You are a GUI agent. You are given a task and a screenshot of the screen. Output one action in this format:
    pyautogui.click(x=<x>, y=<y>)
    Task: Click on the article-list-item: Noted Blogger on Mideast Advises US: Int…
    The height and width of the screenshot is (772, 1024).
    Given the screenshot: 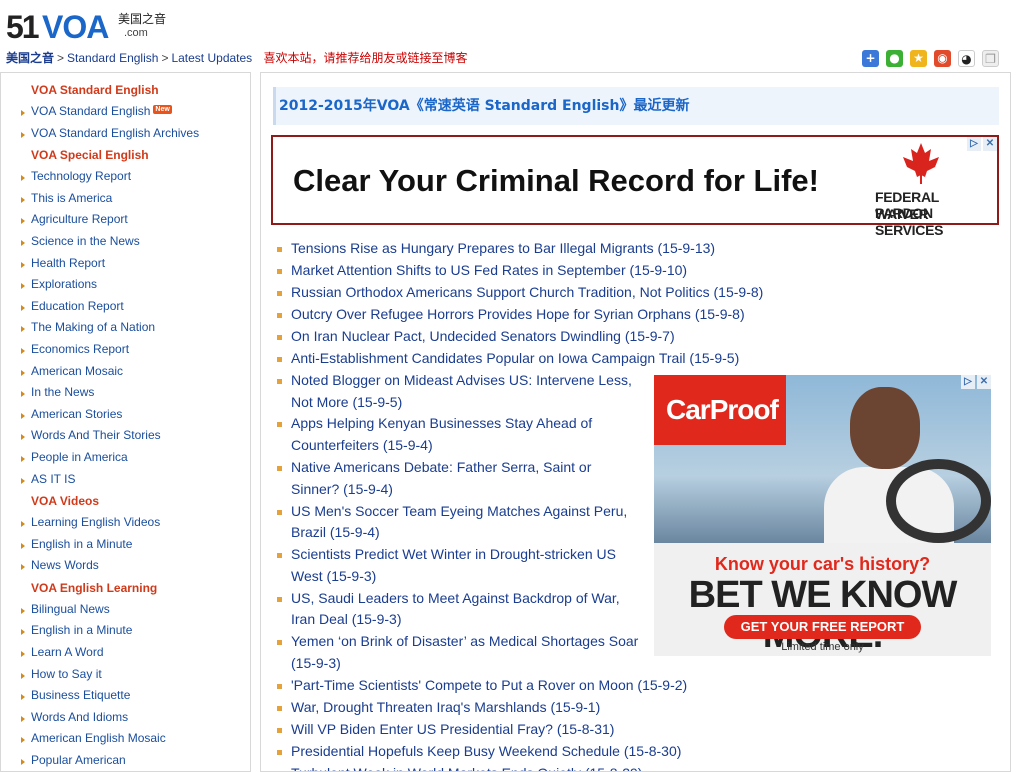 What is the action you would take?
    pyautogui.click(x=456, y=391)
    